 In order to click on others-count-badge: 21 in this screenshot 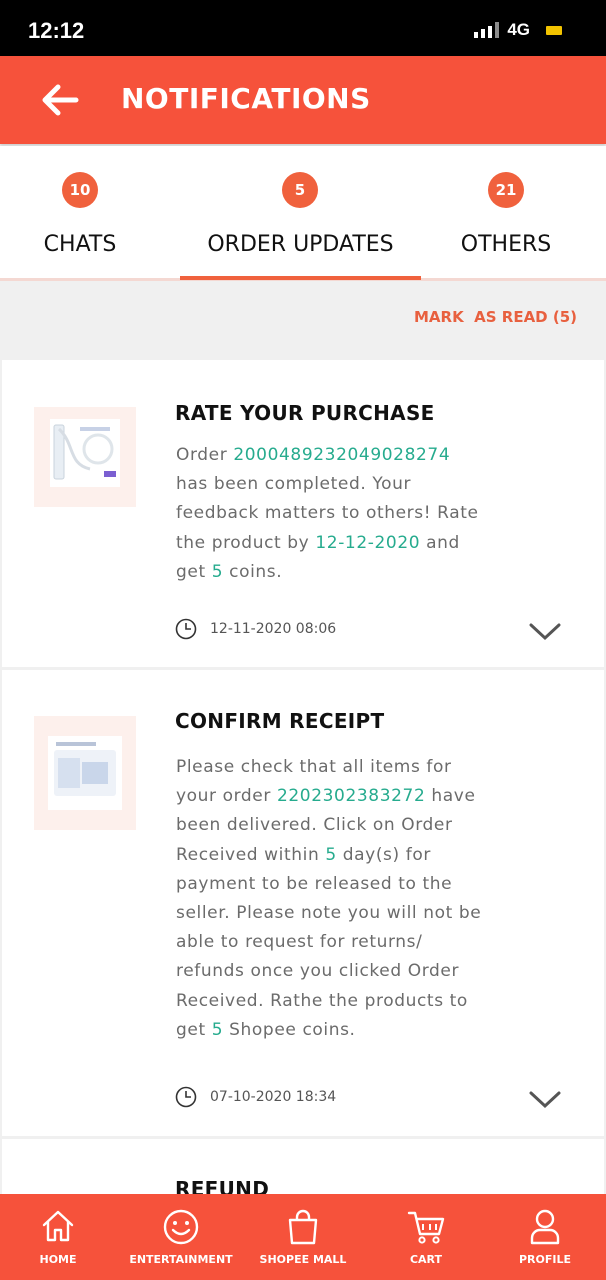, I will do `click(506, 190)`.